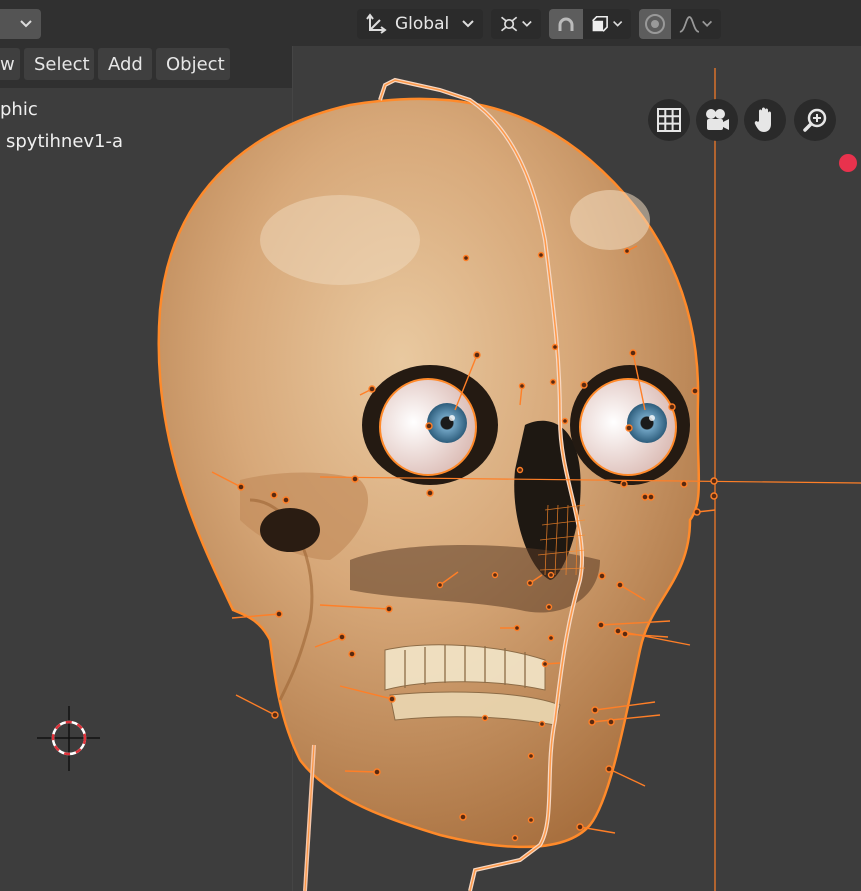 This screenshot has width=861, height=891. What do you see at coordinates (68, 738) in the screenshot?
I see `3d-cursor-icon` at bounding box center [68, 738].